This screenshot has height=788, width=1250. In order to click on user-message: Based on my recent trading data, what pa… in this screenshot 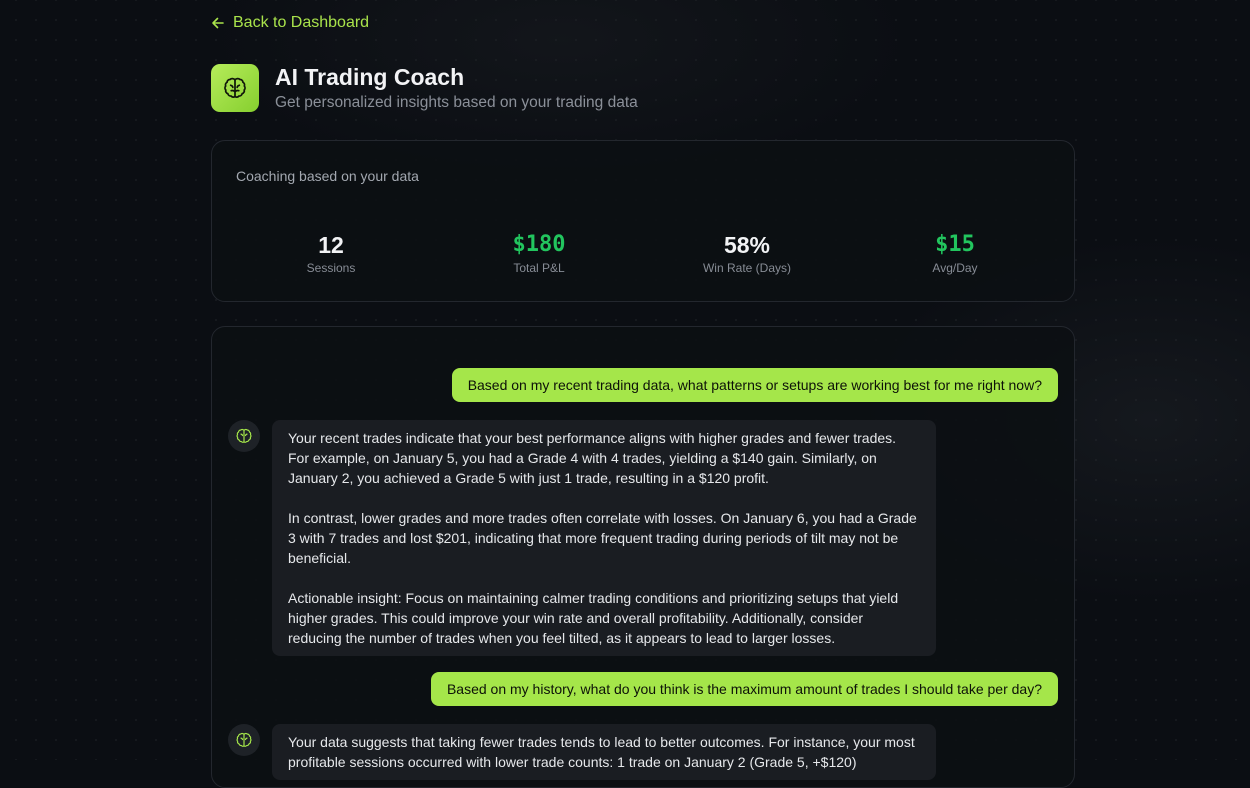, I will do `click(755, 385)`.